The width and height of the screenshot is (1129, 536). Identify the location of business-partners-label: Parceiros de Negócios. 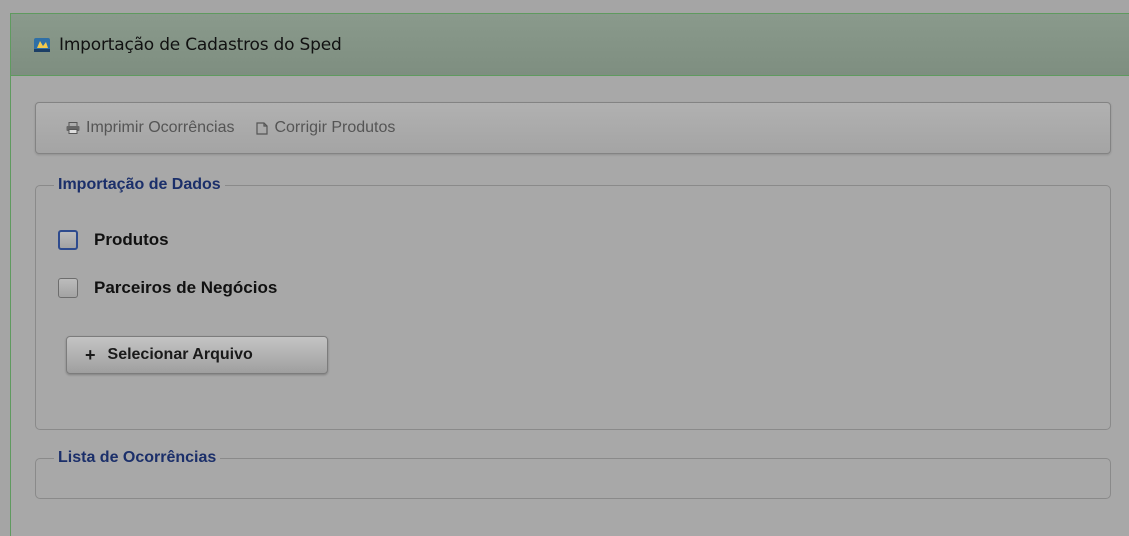
(186, 287).